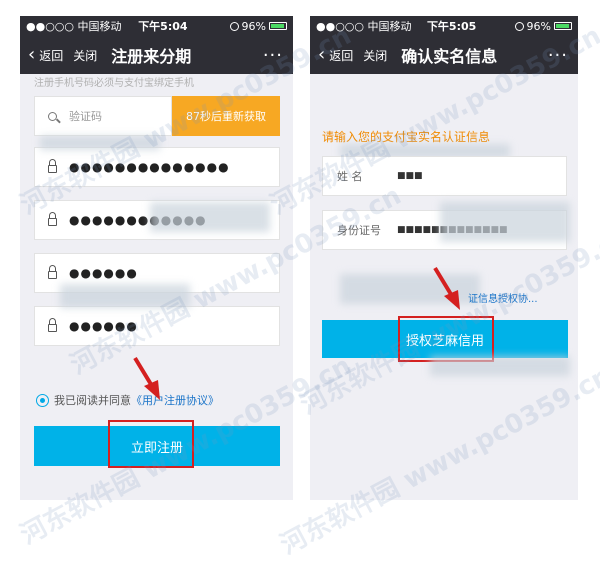  What do you see at coordinates (449, 56) in the screenshot?
I see `page-title: 确认实名信息` at bounding box center [449, 56].